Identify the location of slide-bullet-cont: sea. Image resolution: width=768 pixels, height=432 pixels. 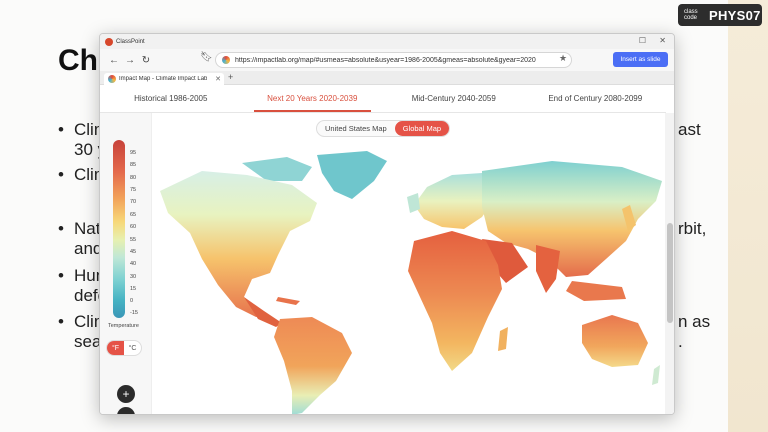
(88, 341).